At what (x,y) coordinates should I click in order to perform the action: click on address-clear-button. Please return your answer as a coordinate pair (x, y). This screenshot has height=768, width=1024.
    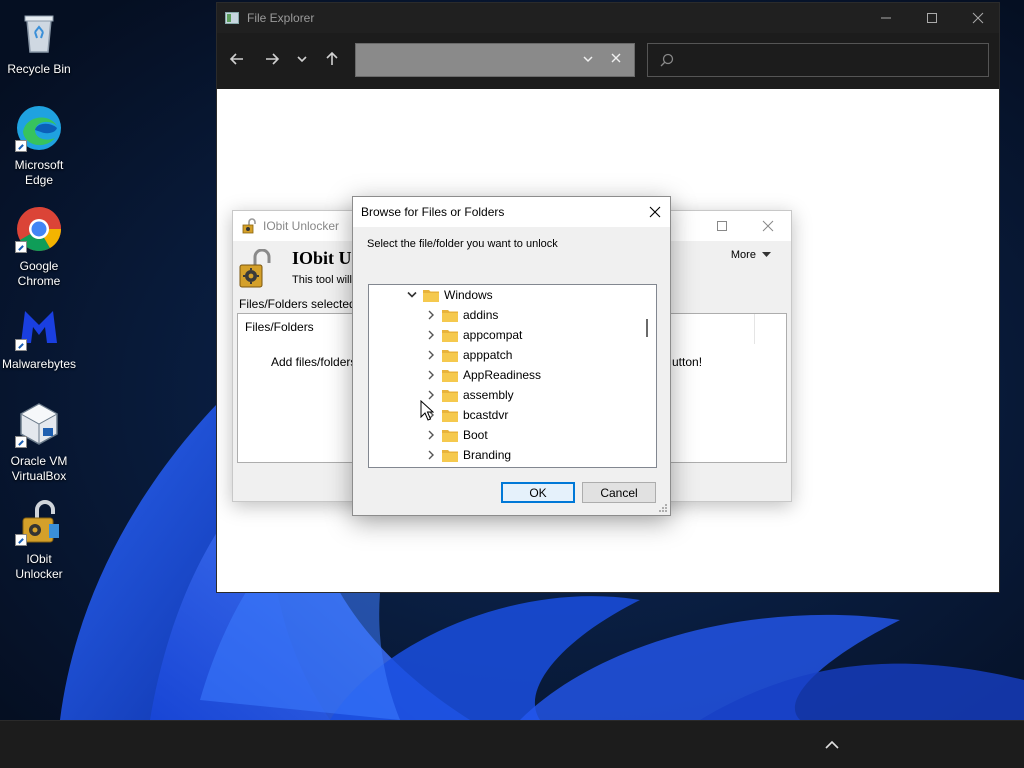
    Looking at the image, I should click on (616, 59).